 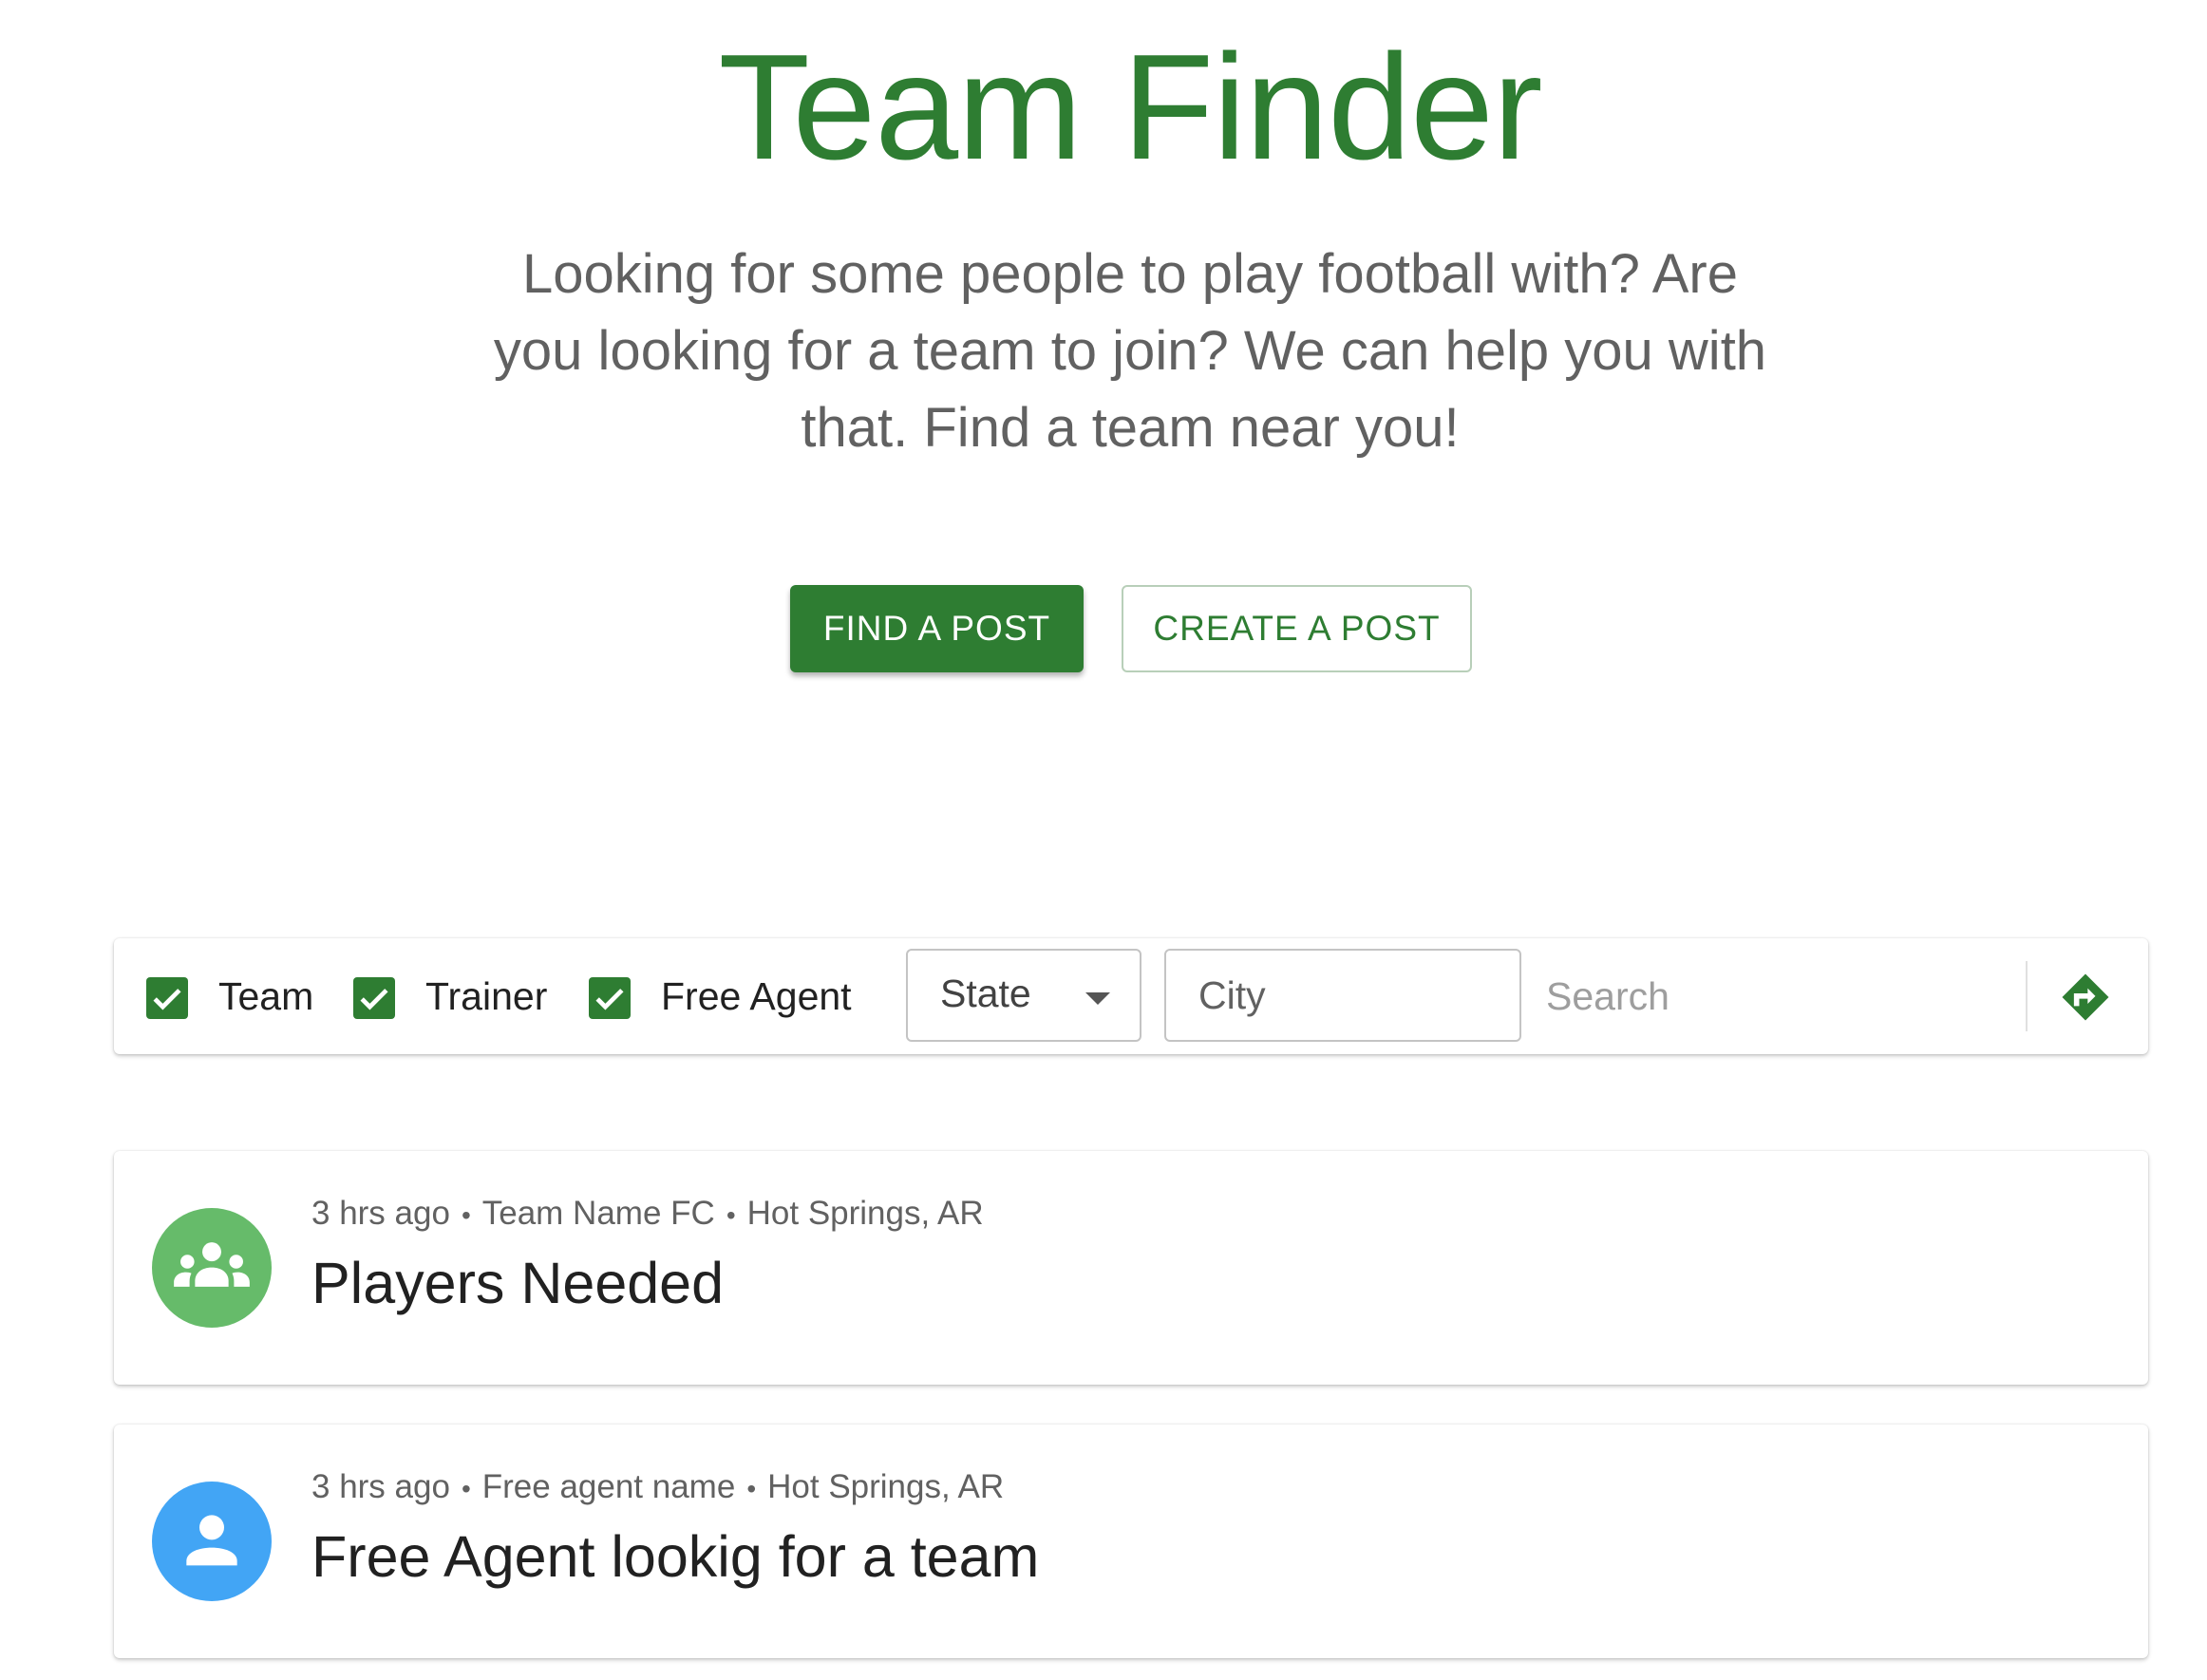 I want to click on search-divider, so click(x=2027, y=996).